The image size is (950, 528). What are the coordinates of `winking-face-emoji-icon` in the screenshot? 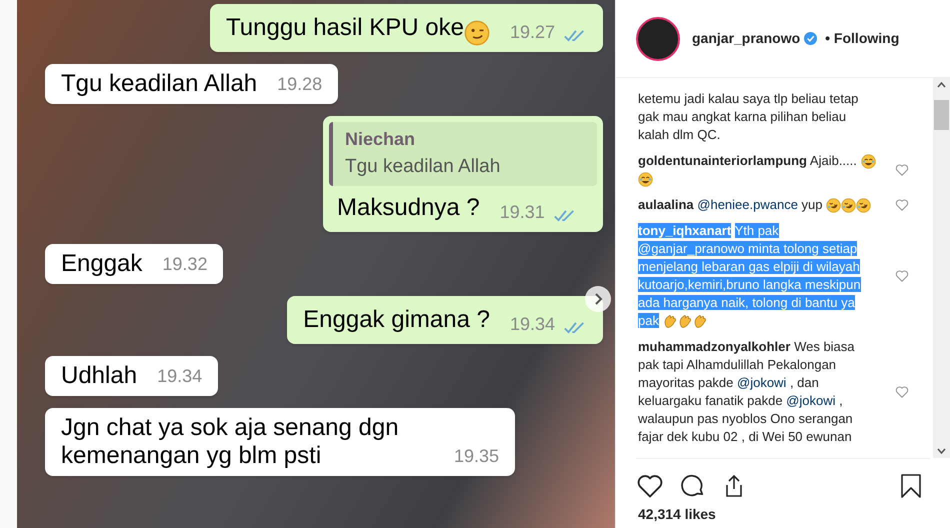 It's located at (477, 33).